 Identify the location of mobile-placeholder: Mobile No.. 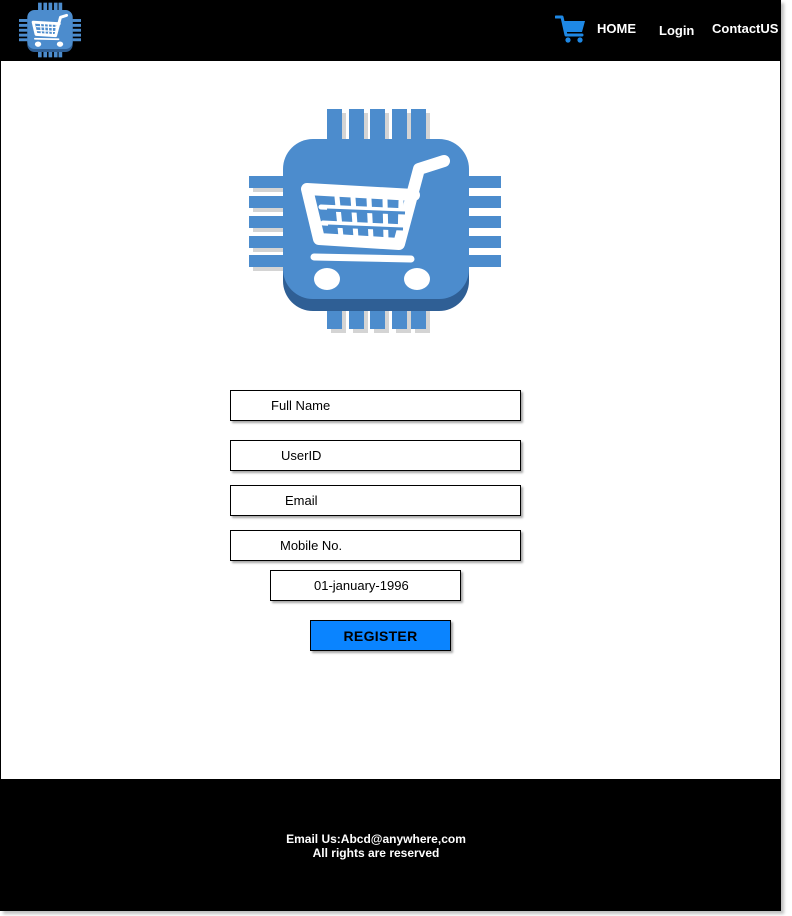
(311, 545).